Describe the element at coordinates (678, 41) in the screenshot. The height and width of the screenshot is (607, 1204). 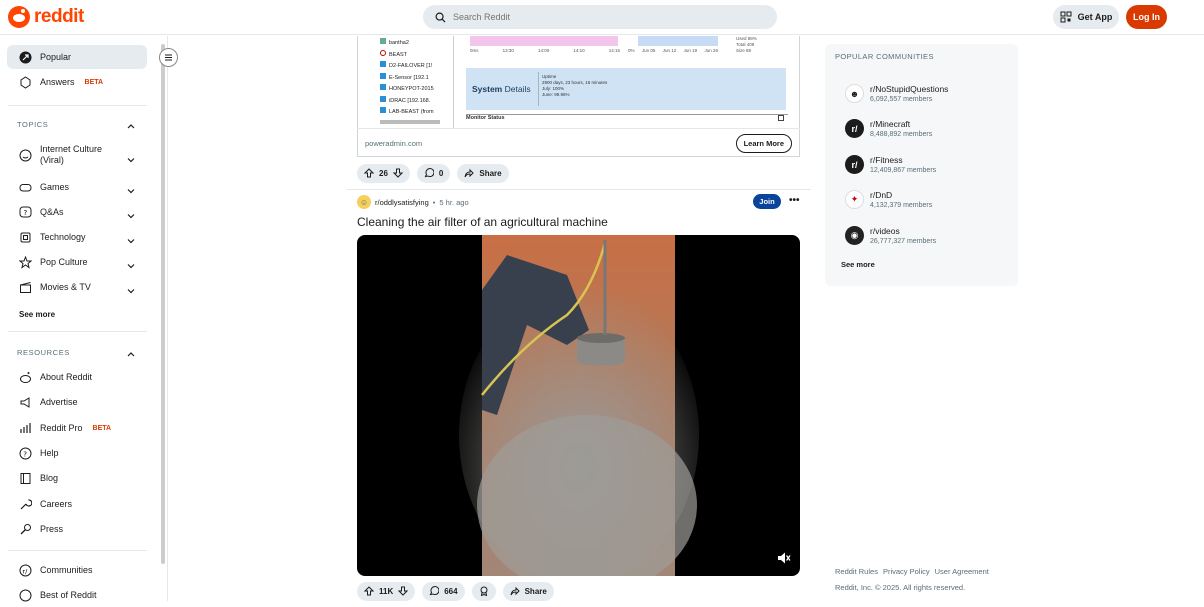
I see `chart-area-blue` at that location.